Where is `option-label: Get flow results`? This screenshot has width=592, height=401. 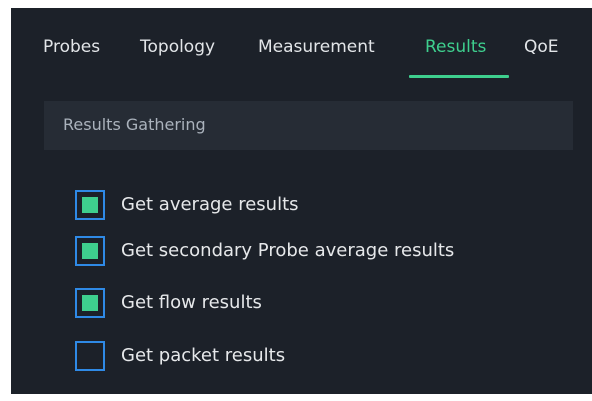
option-label: Get flow results is located at coordinates (191, 303).